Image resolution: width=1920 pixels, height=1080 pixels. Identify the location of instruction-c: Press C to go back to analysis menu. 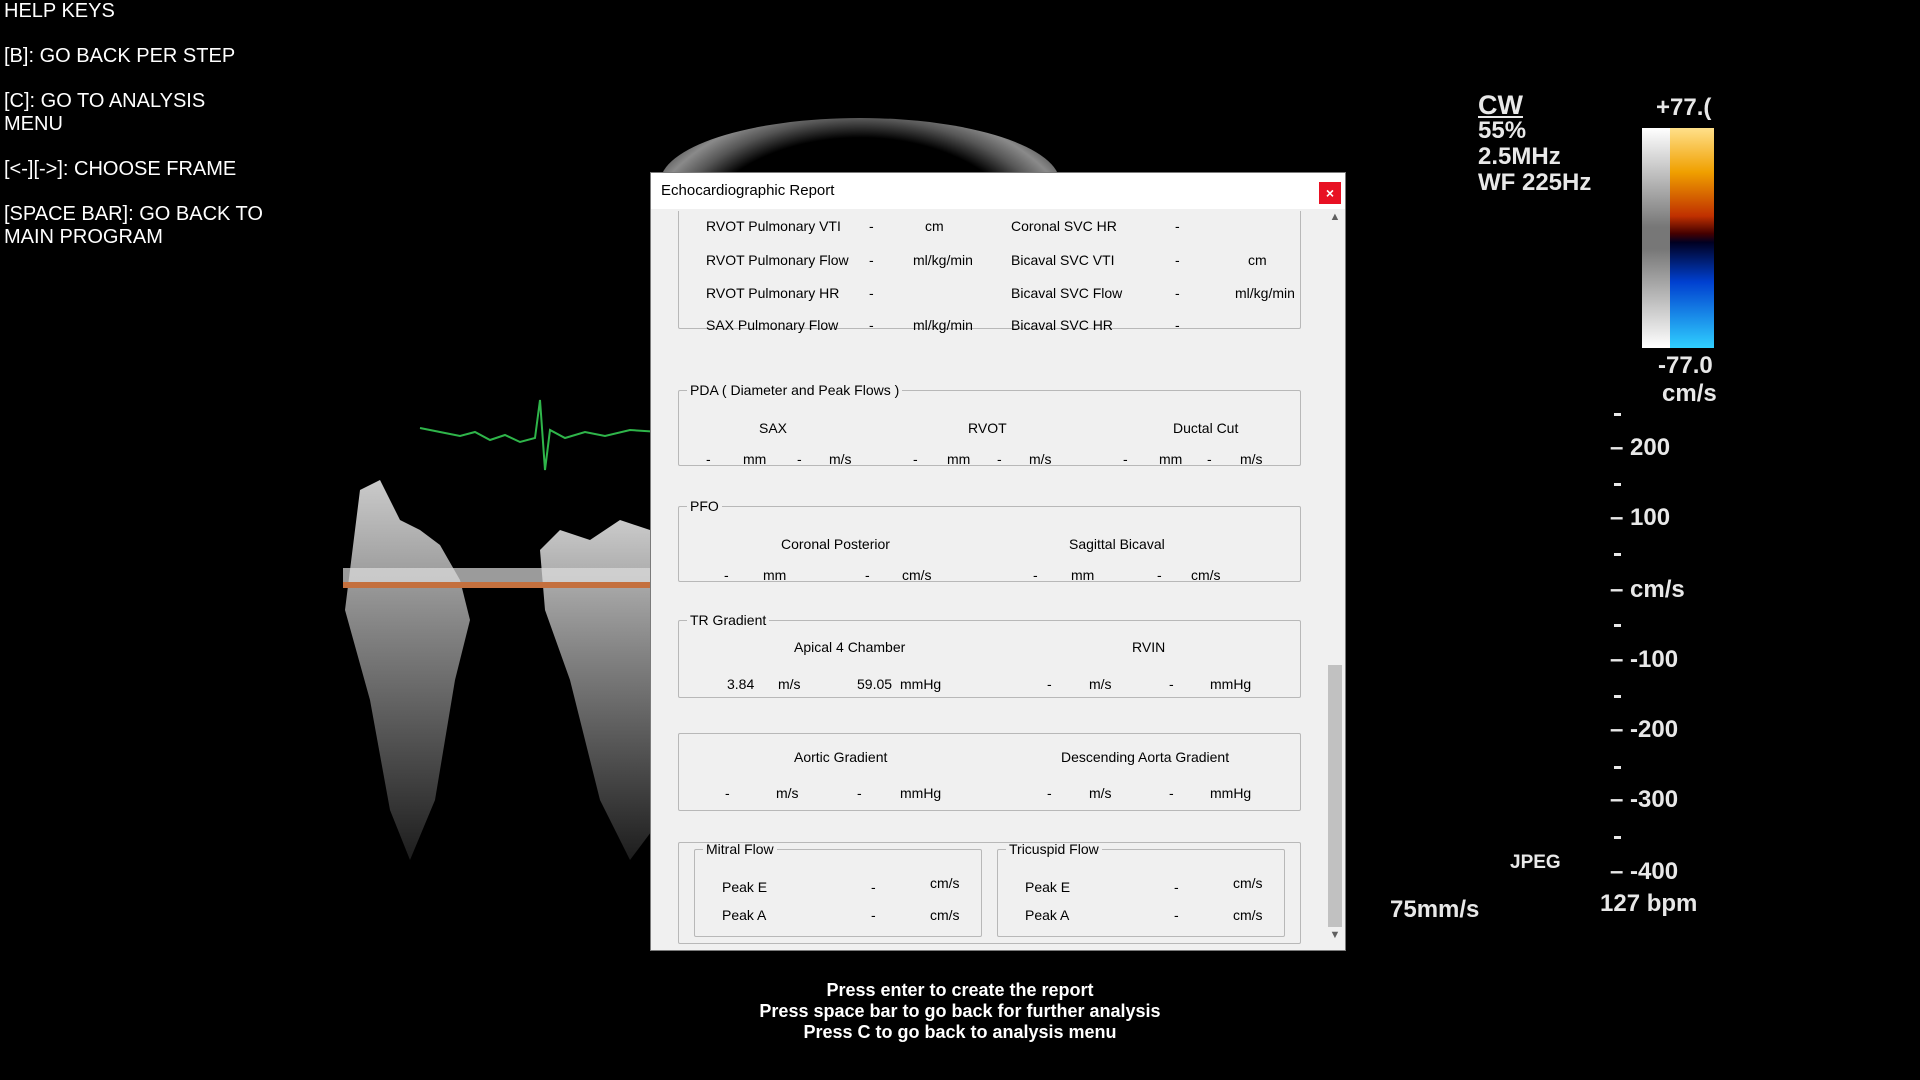
(960, 1032).